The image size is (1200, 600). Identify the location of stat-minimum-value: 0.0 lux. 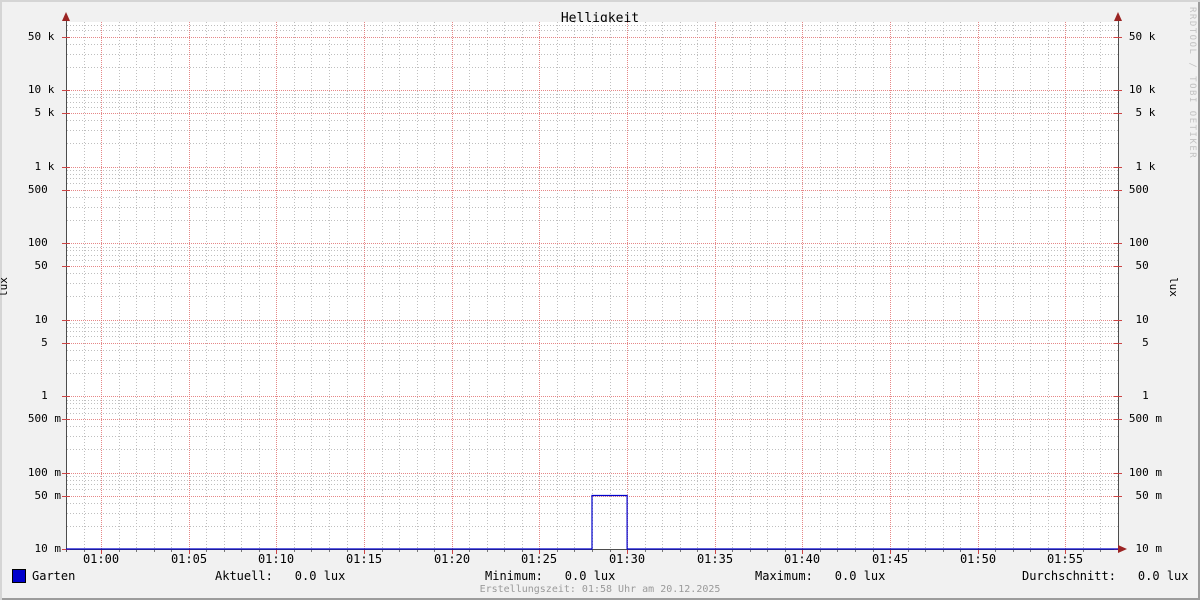
(590, 576).